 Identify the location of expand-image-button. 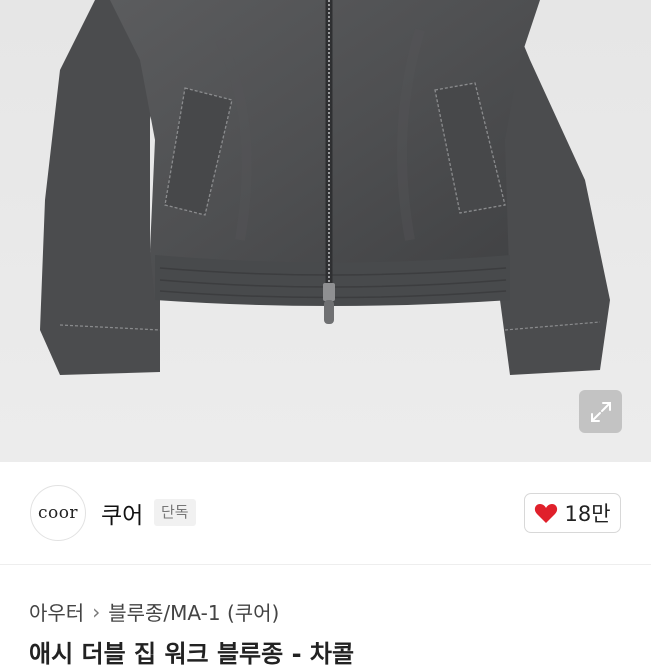
(600, 411).